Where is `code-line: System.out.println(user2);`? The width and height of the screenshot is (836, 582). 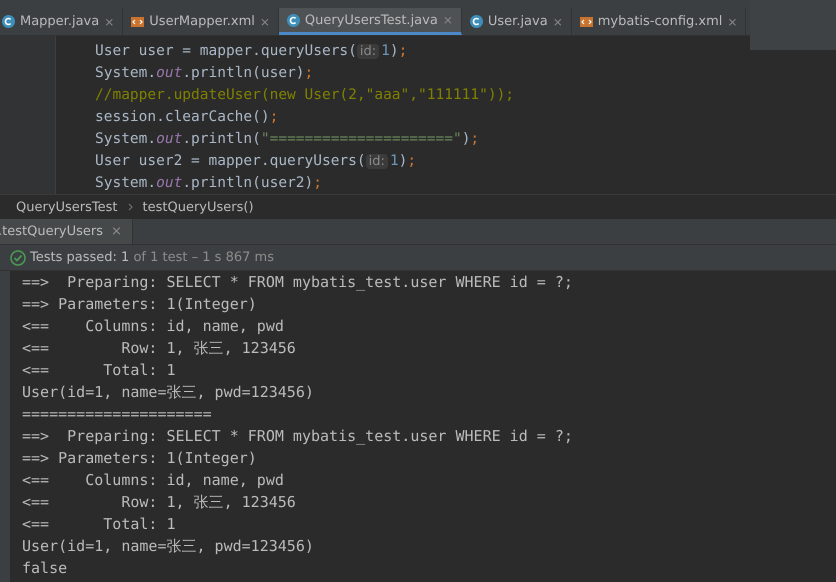 code-line: System.out.println(user2); is located at coordinates (209, 183).